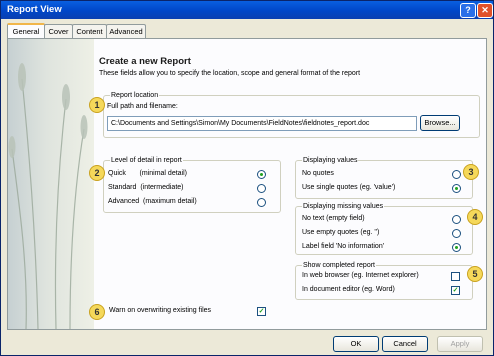 This screenshot has width=494, height=356. What do you see at coordinates (333, 218) in the screenshot?
I see `no-text-label: No text (empty field)` at bounding box center [333, 218].